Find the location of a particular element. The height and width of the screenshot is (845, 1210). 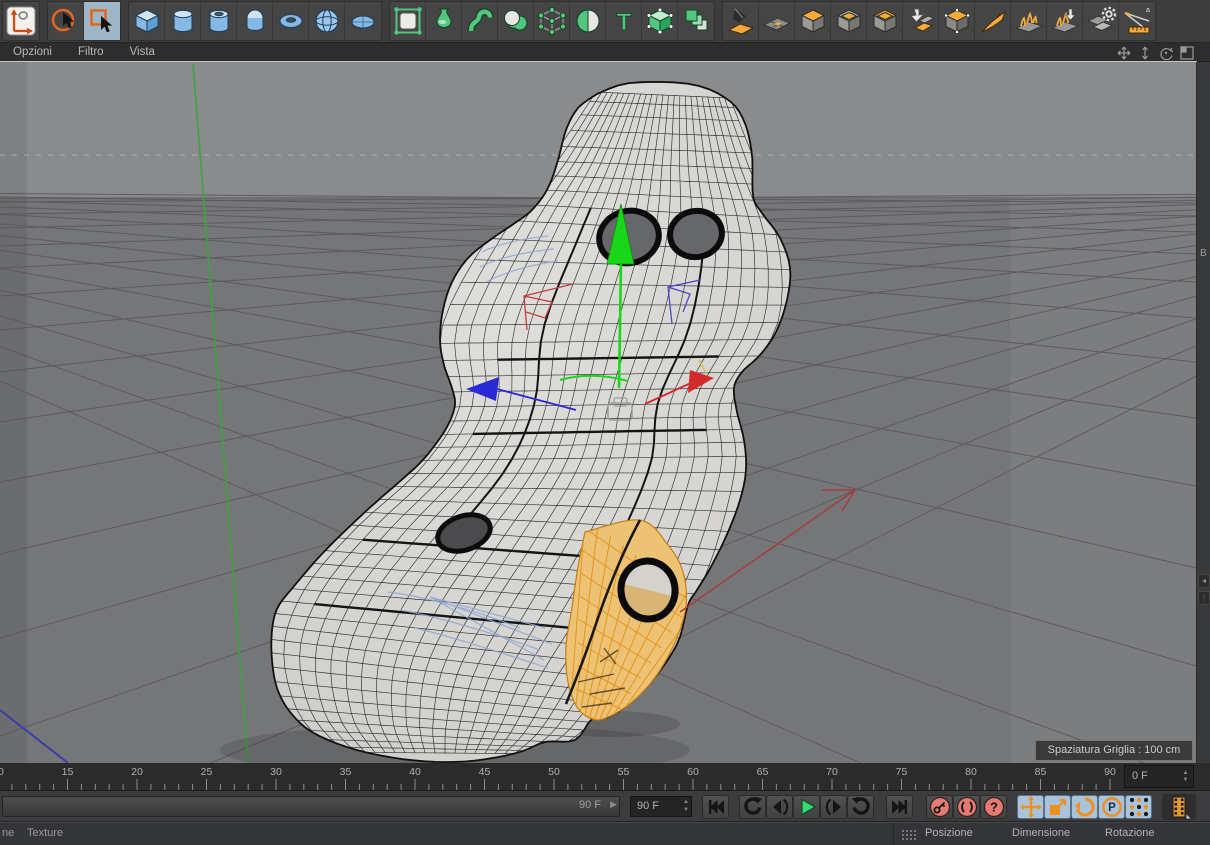

record-scale-toggle is located at coordinates (1057, 807).